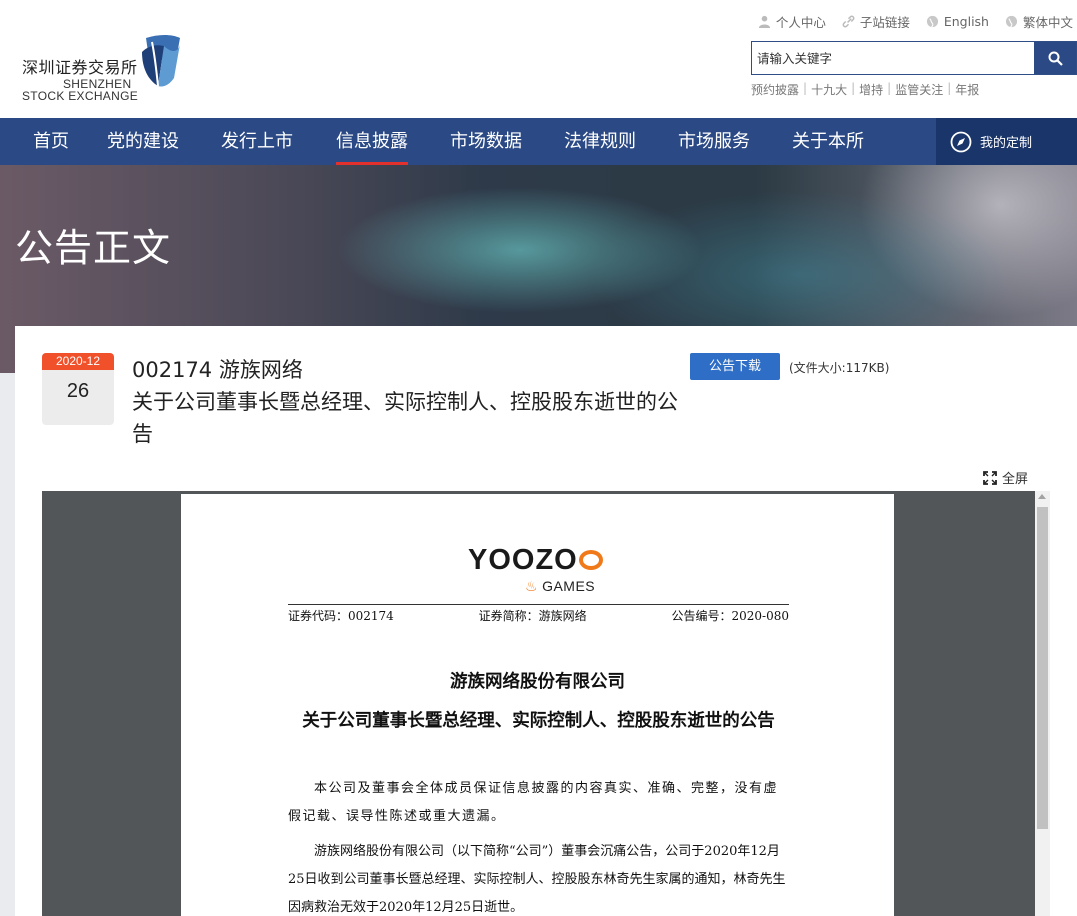  What do you see at coordinates (80, 96) in the screenshot?
I see `logo-en-text-2: STOCK EXCHANGE` at bounding box center [80, 96].